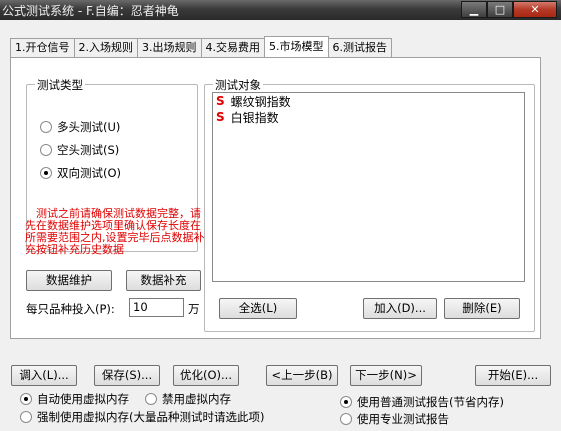  Describe the element at coordinates (232, 47) in the screenshot. I see `tab-trading-fees: 4.交易费用` at that location.